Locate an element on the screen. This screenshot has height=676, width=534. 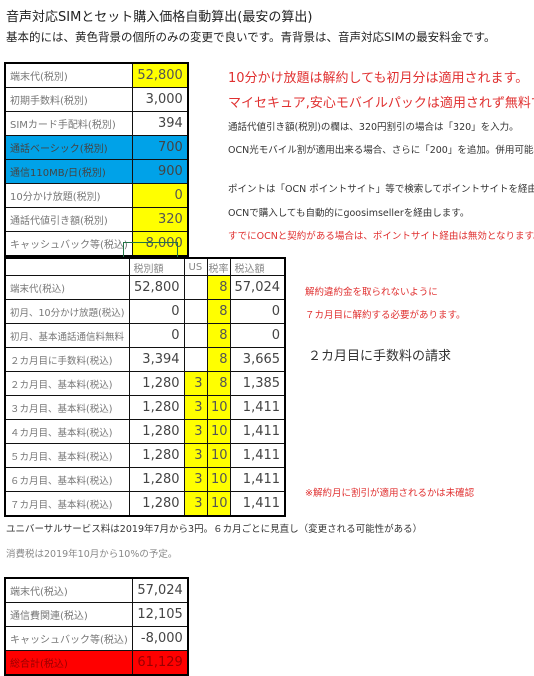
device-total-cell: 57,024 is located at coordinates (160, 590).